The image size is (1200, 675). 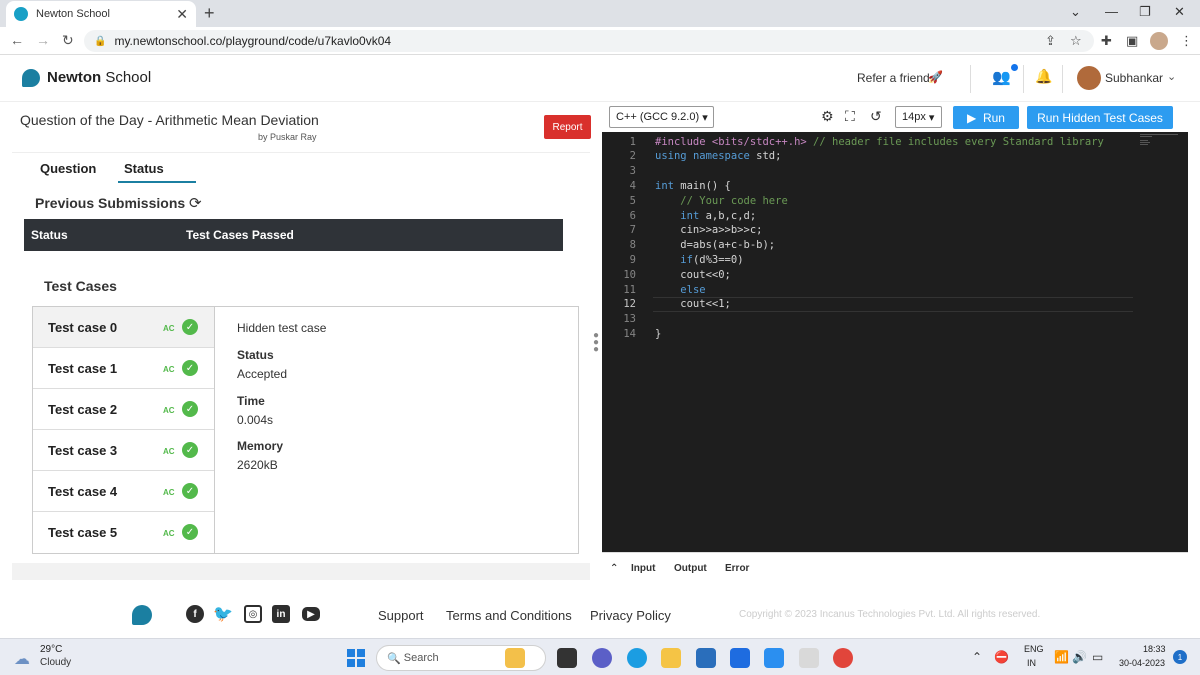 What do you see at coordinates (311, 614) in the screenshot?
I see `youtube-icon: ▶` at bounding box center [311, 614].